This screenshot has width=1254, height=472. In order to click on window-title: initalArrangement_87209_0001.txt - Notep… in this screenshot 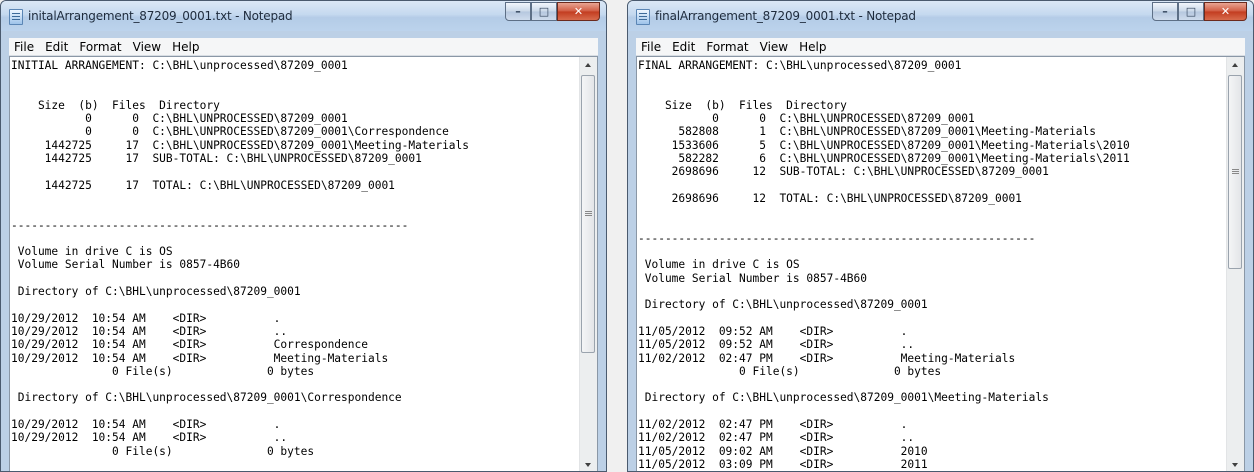, I will do `click(160, 16)`.